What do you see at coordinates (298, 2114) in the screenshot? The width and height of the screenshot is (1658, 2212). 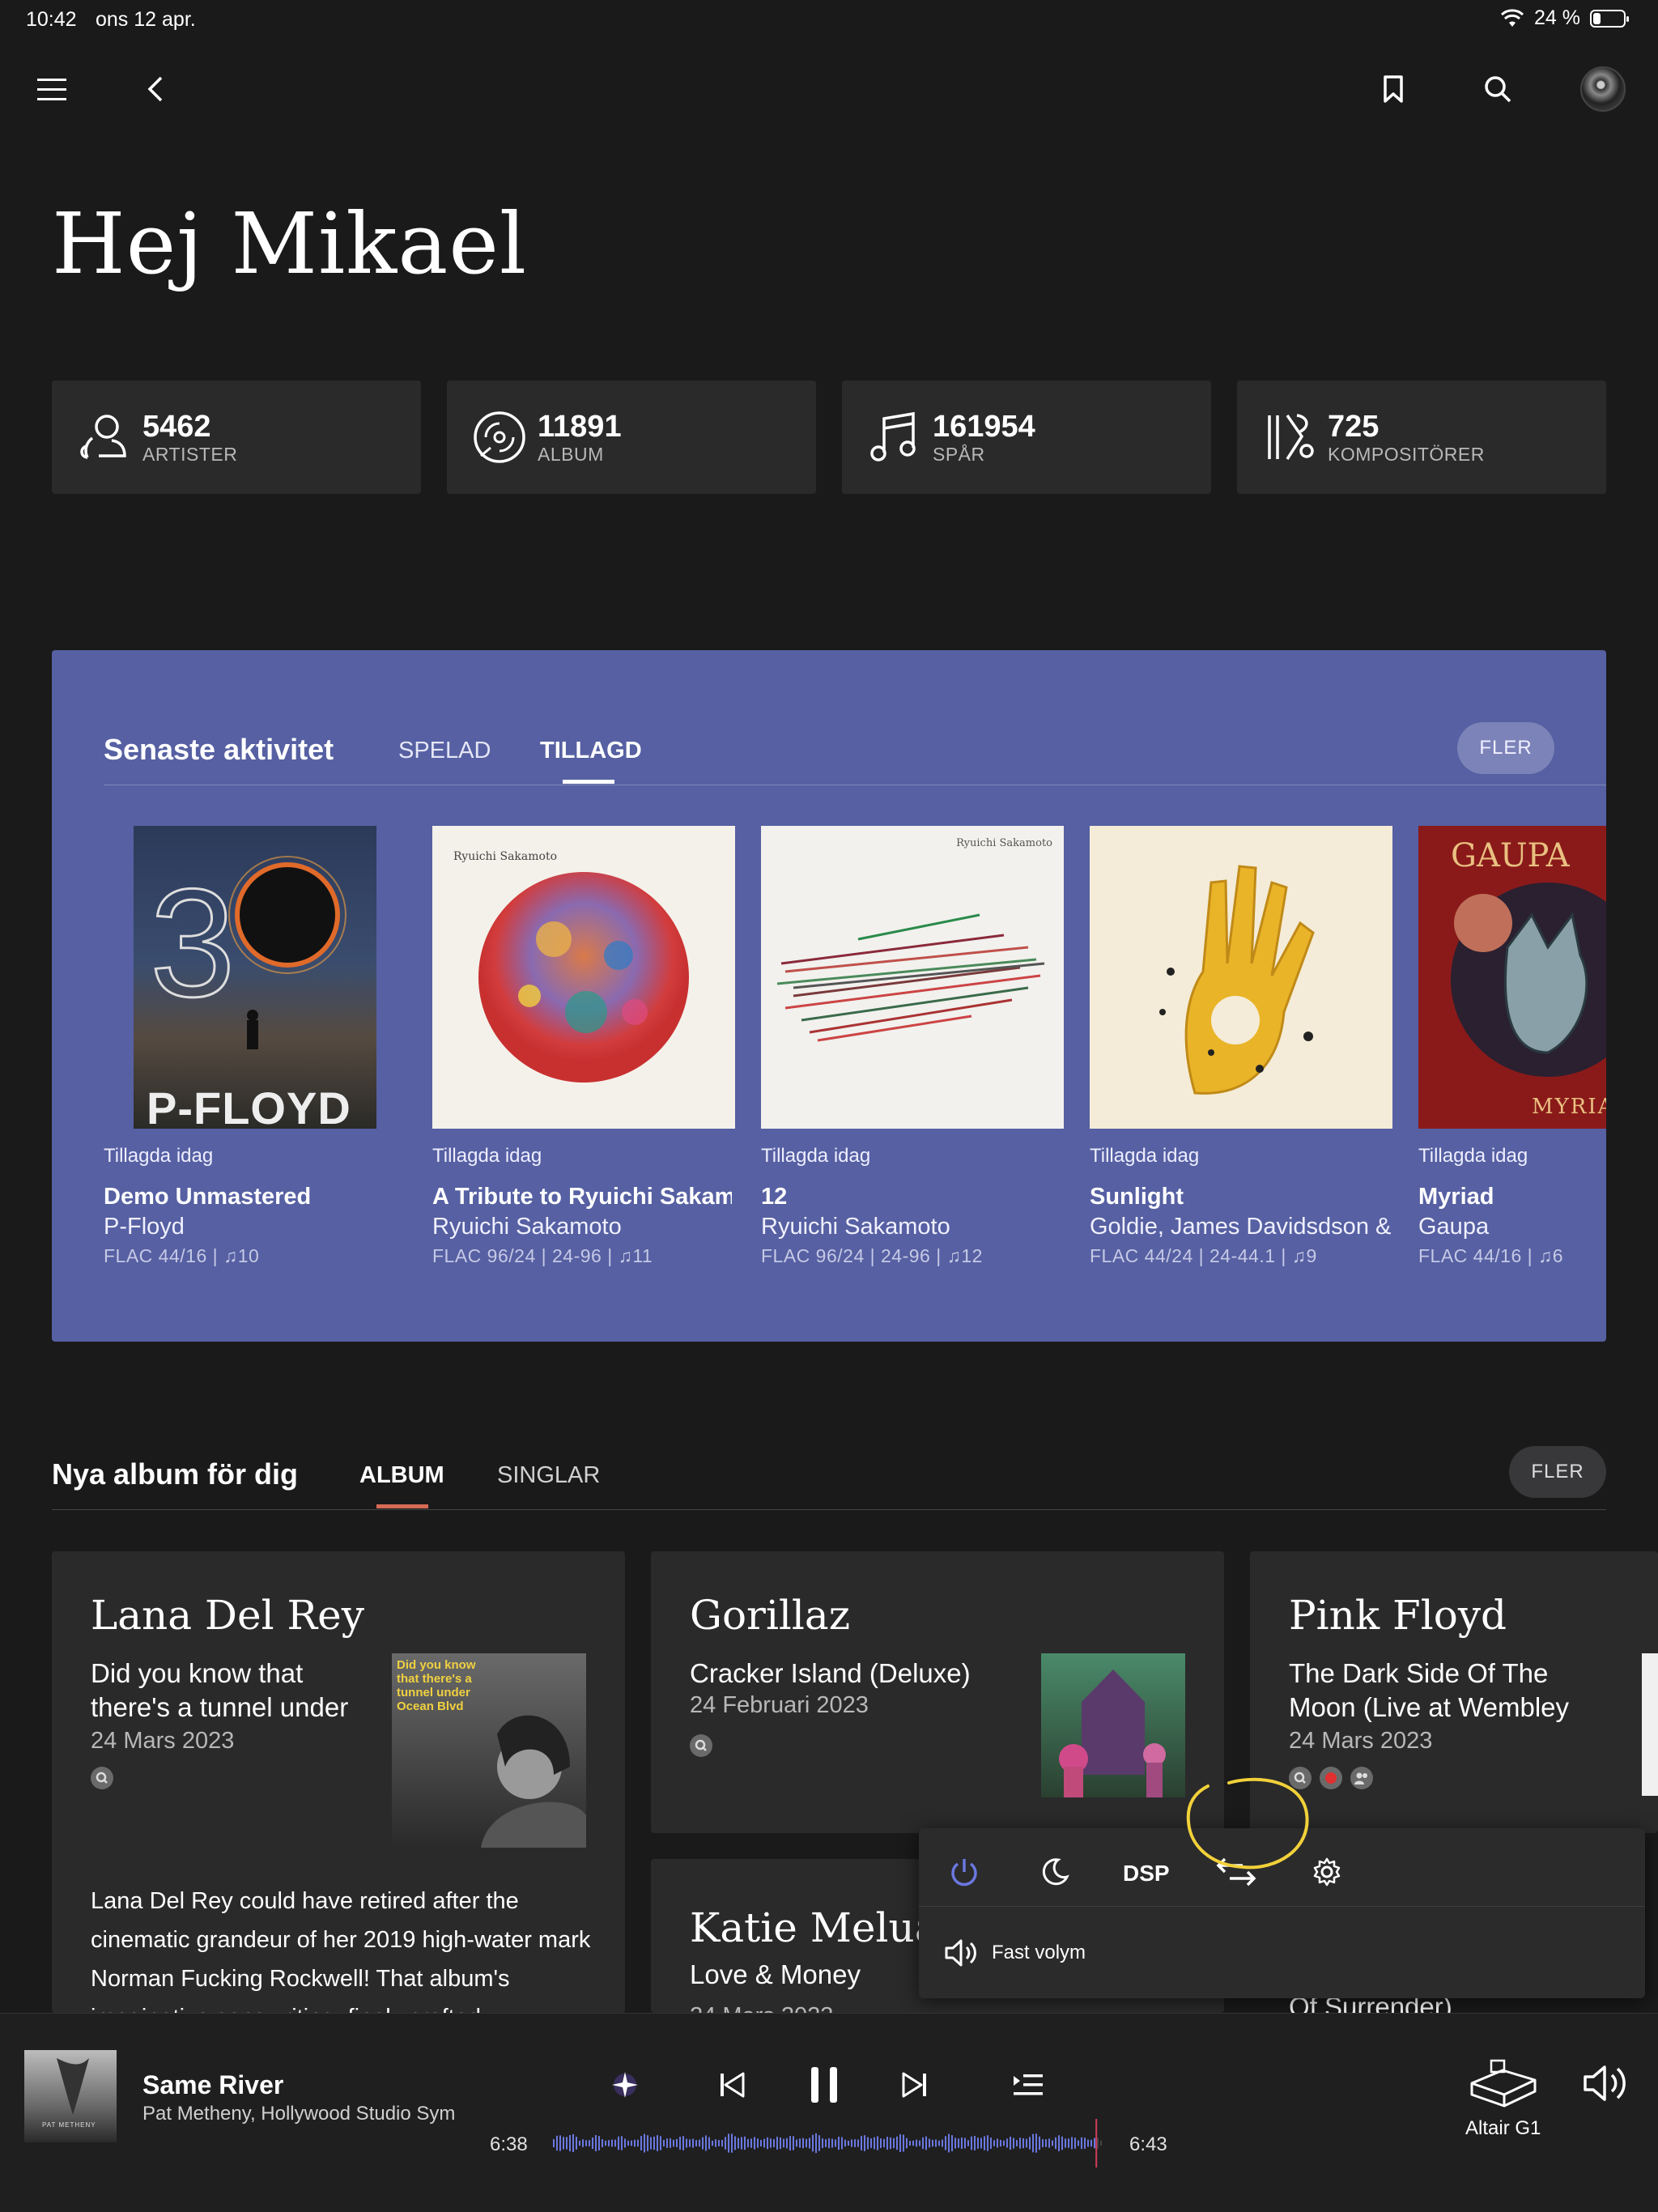 I see `now-playing-artist: Pat Metheny, Hollywood Studio Symphony` at bounding box center [298, 2114].